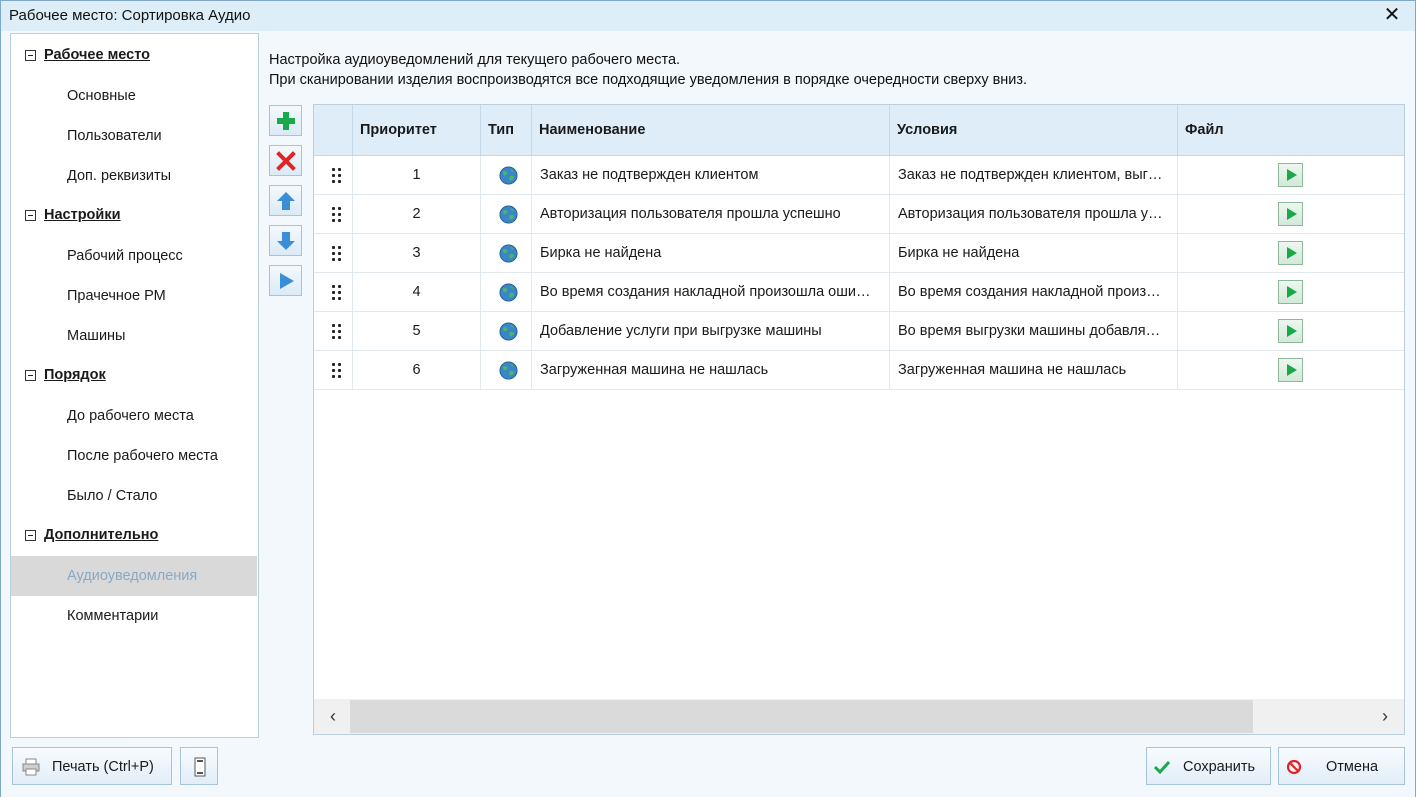 Image resolution: width=1416 pixels, height=797 pixels. I want to click on cancel-button: Отмена, so click(1341, 766).